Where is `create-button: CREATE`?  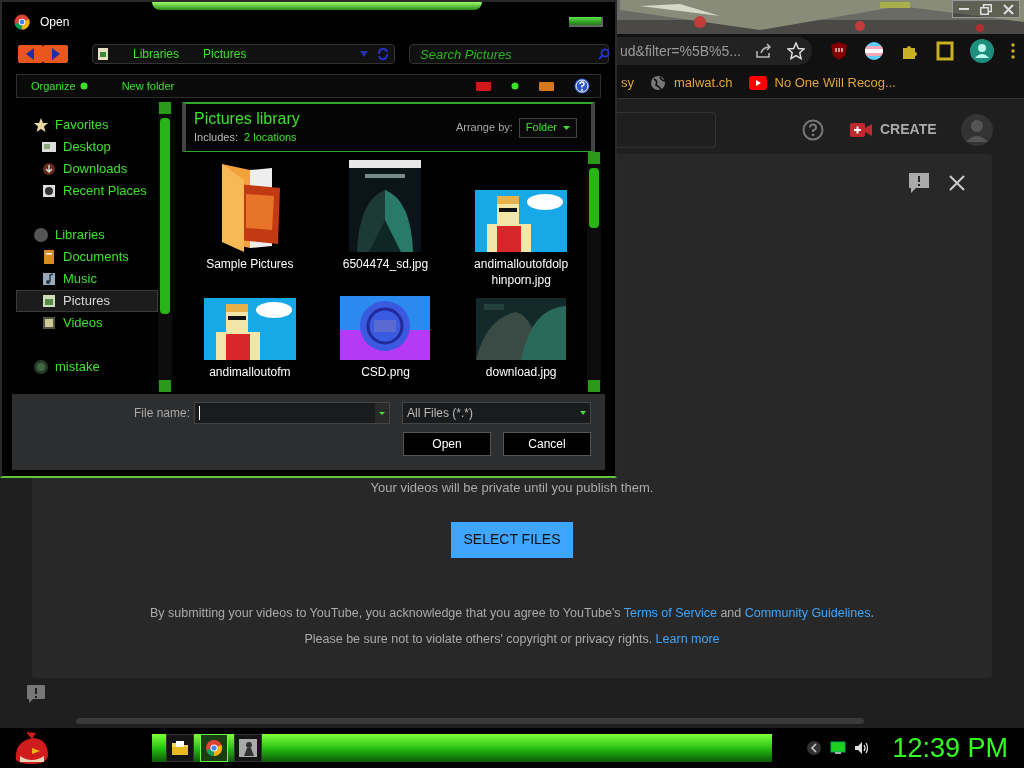
create-button: CREATE is located at coordinates (893, 129).